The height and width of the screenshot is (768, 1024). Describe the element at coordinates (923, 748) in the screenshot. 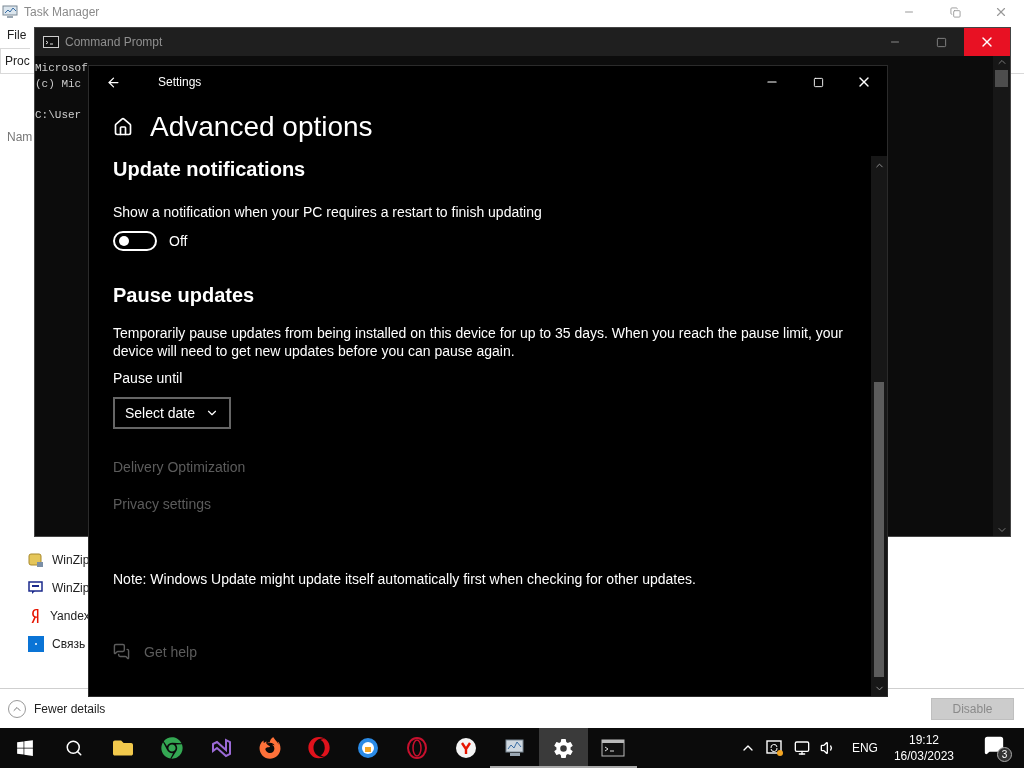

I see `clock: 19:12 16/03/2023` at that location.